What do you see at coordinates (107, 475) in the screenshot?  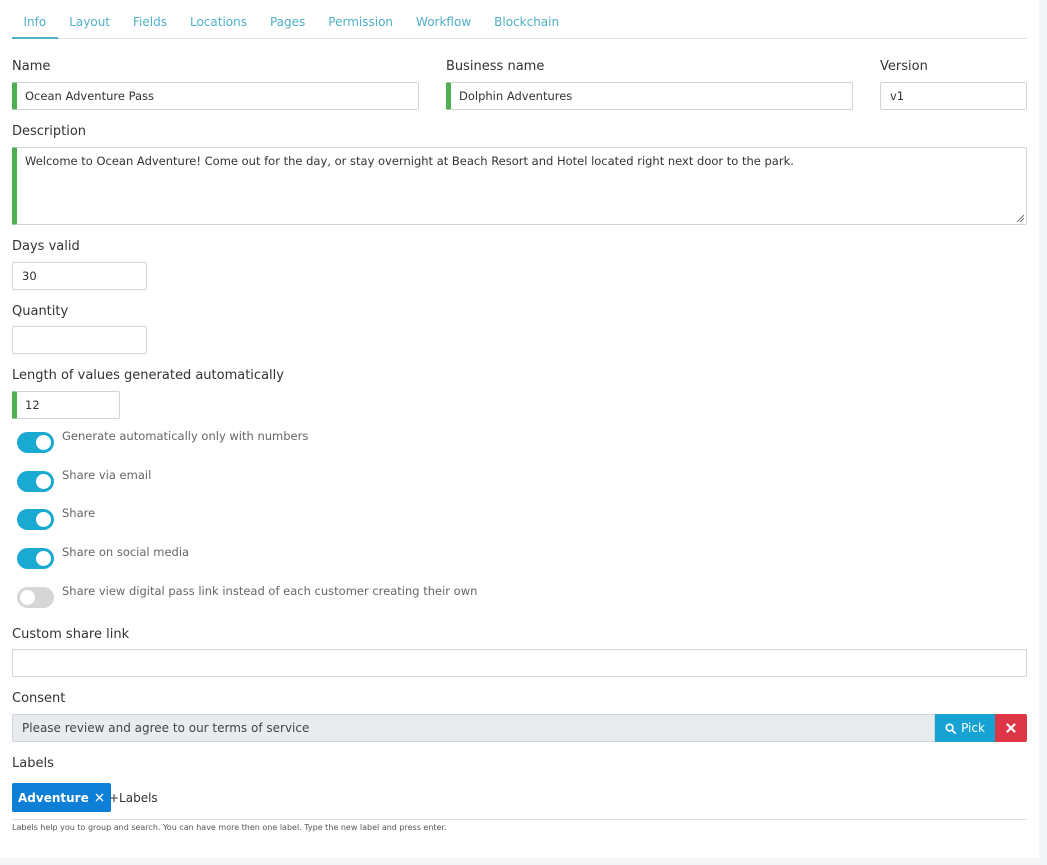 I see `share-email-label: Share via email` at bounding box center [107, 475].